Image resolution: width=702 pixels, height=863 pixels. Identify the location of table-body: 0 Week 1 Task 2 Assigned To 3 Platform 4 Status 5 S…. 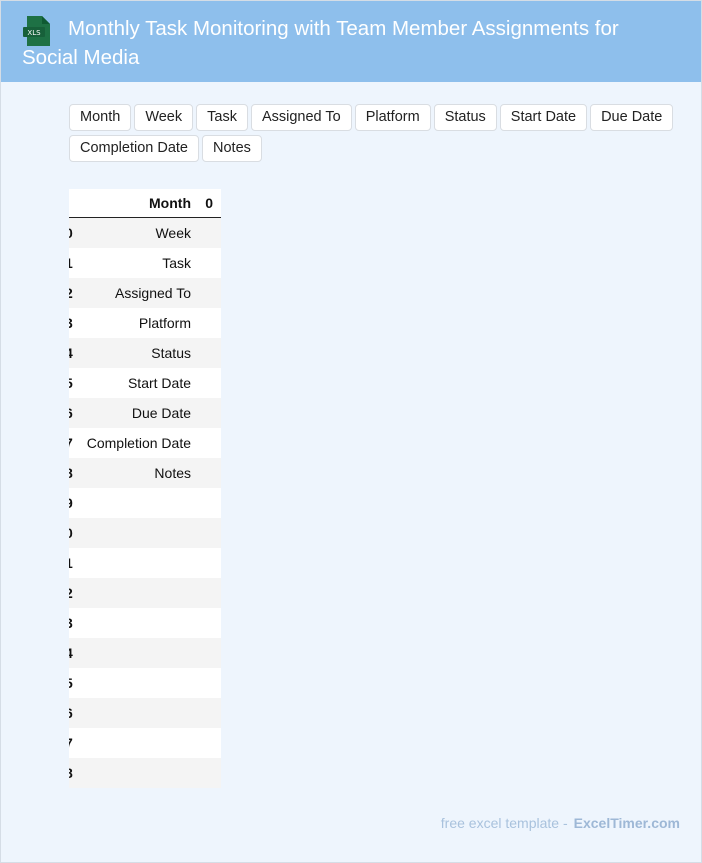
(145, 503).